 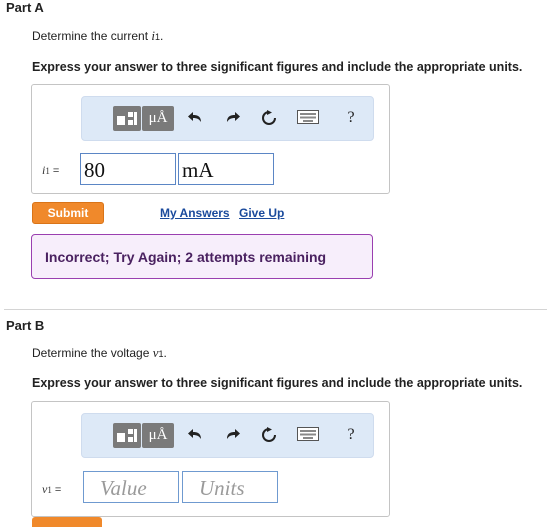 I want to click on part-a-prompt: Determine the current i1., so click(x=97, y=36).